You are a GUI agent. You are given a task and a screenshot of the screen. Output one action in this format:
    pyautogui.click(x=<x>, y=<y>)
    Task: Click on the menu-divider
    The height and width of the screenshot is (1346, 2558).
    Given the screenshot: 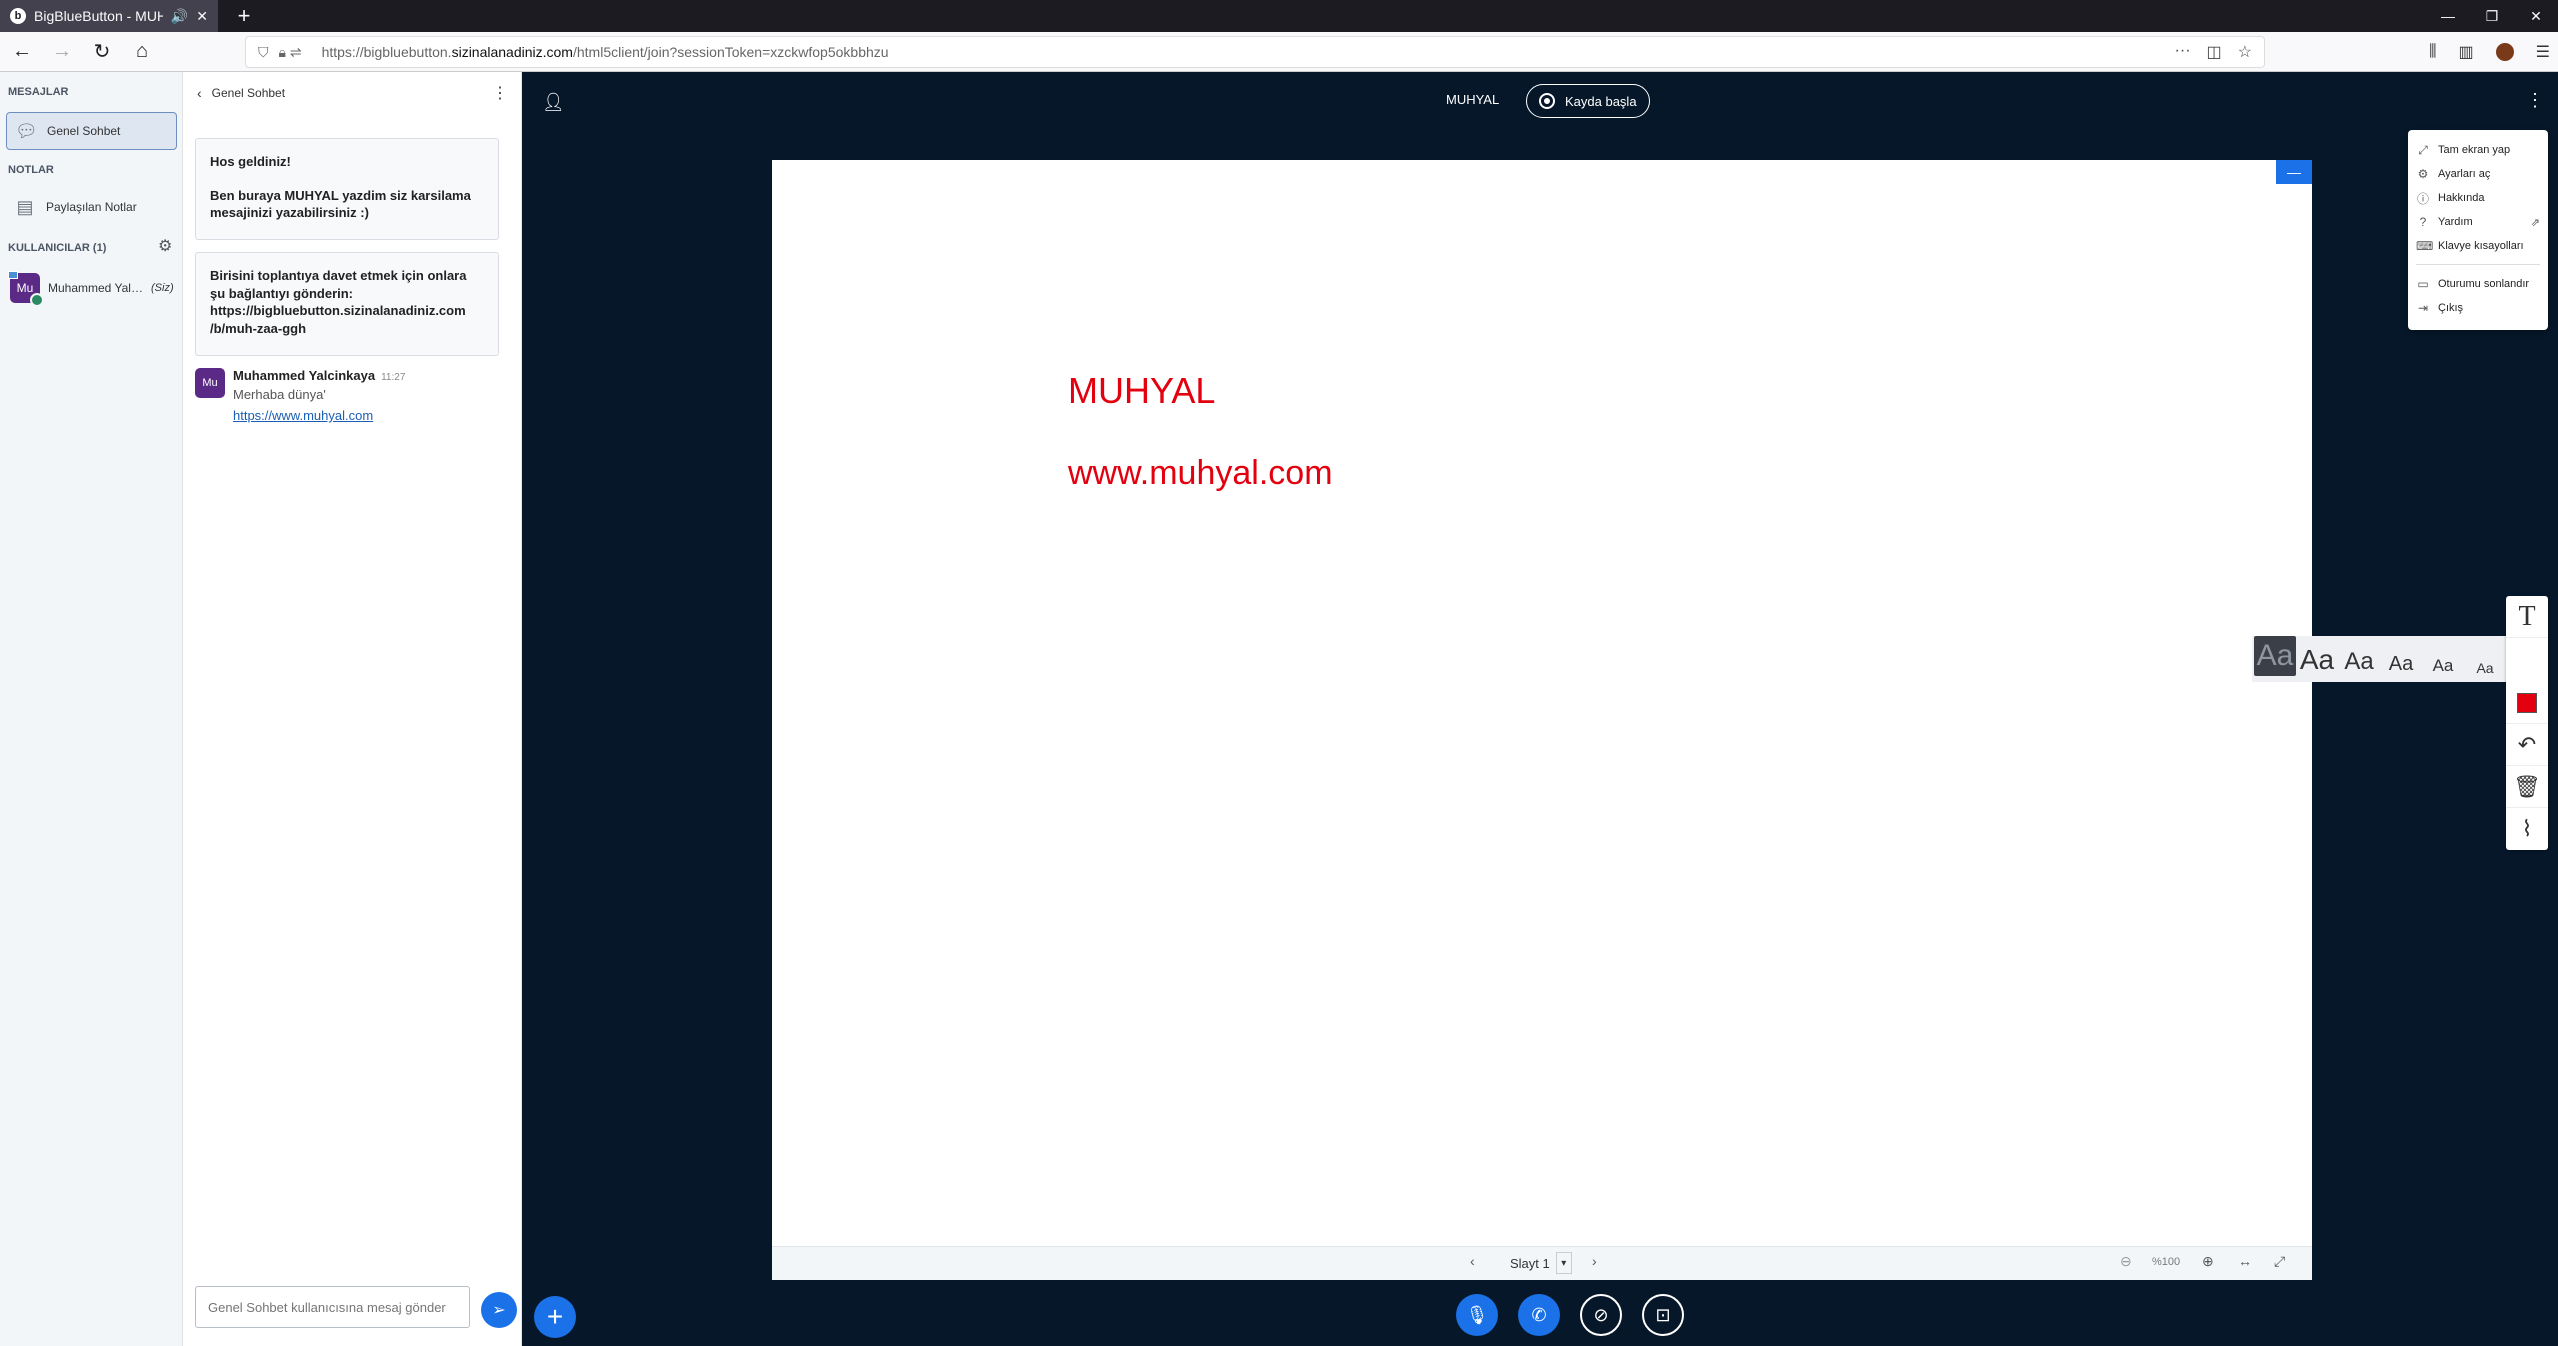 What is the action you would take?
    pyautogui.click(x=2478, y=264)
    